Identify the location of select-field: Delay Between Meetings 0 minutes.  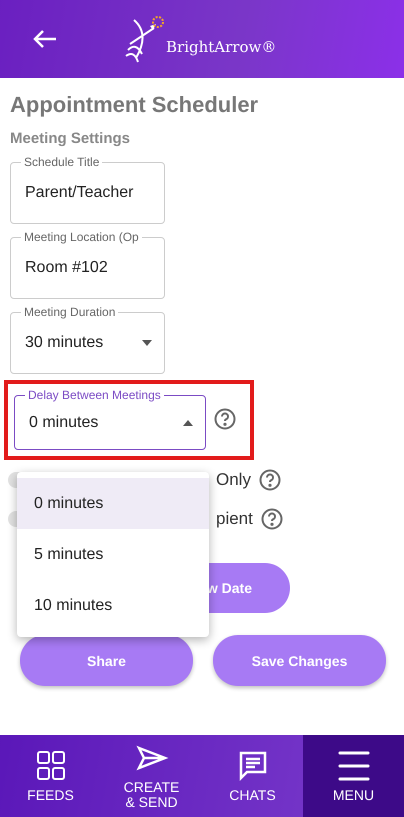
(110, 419).